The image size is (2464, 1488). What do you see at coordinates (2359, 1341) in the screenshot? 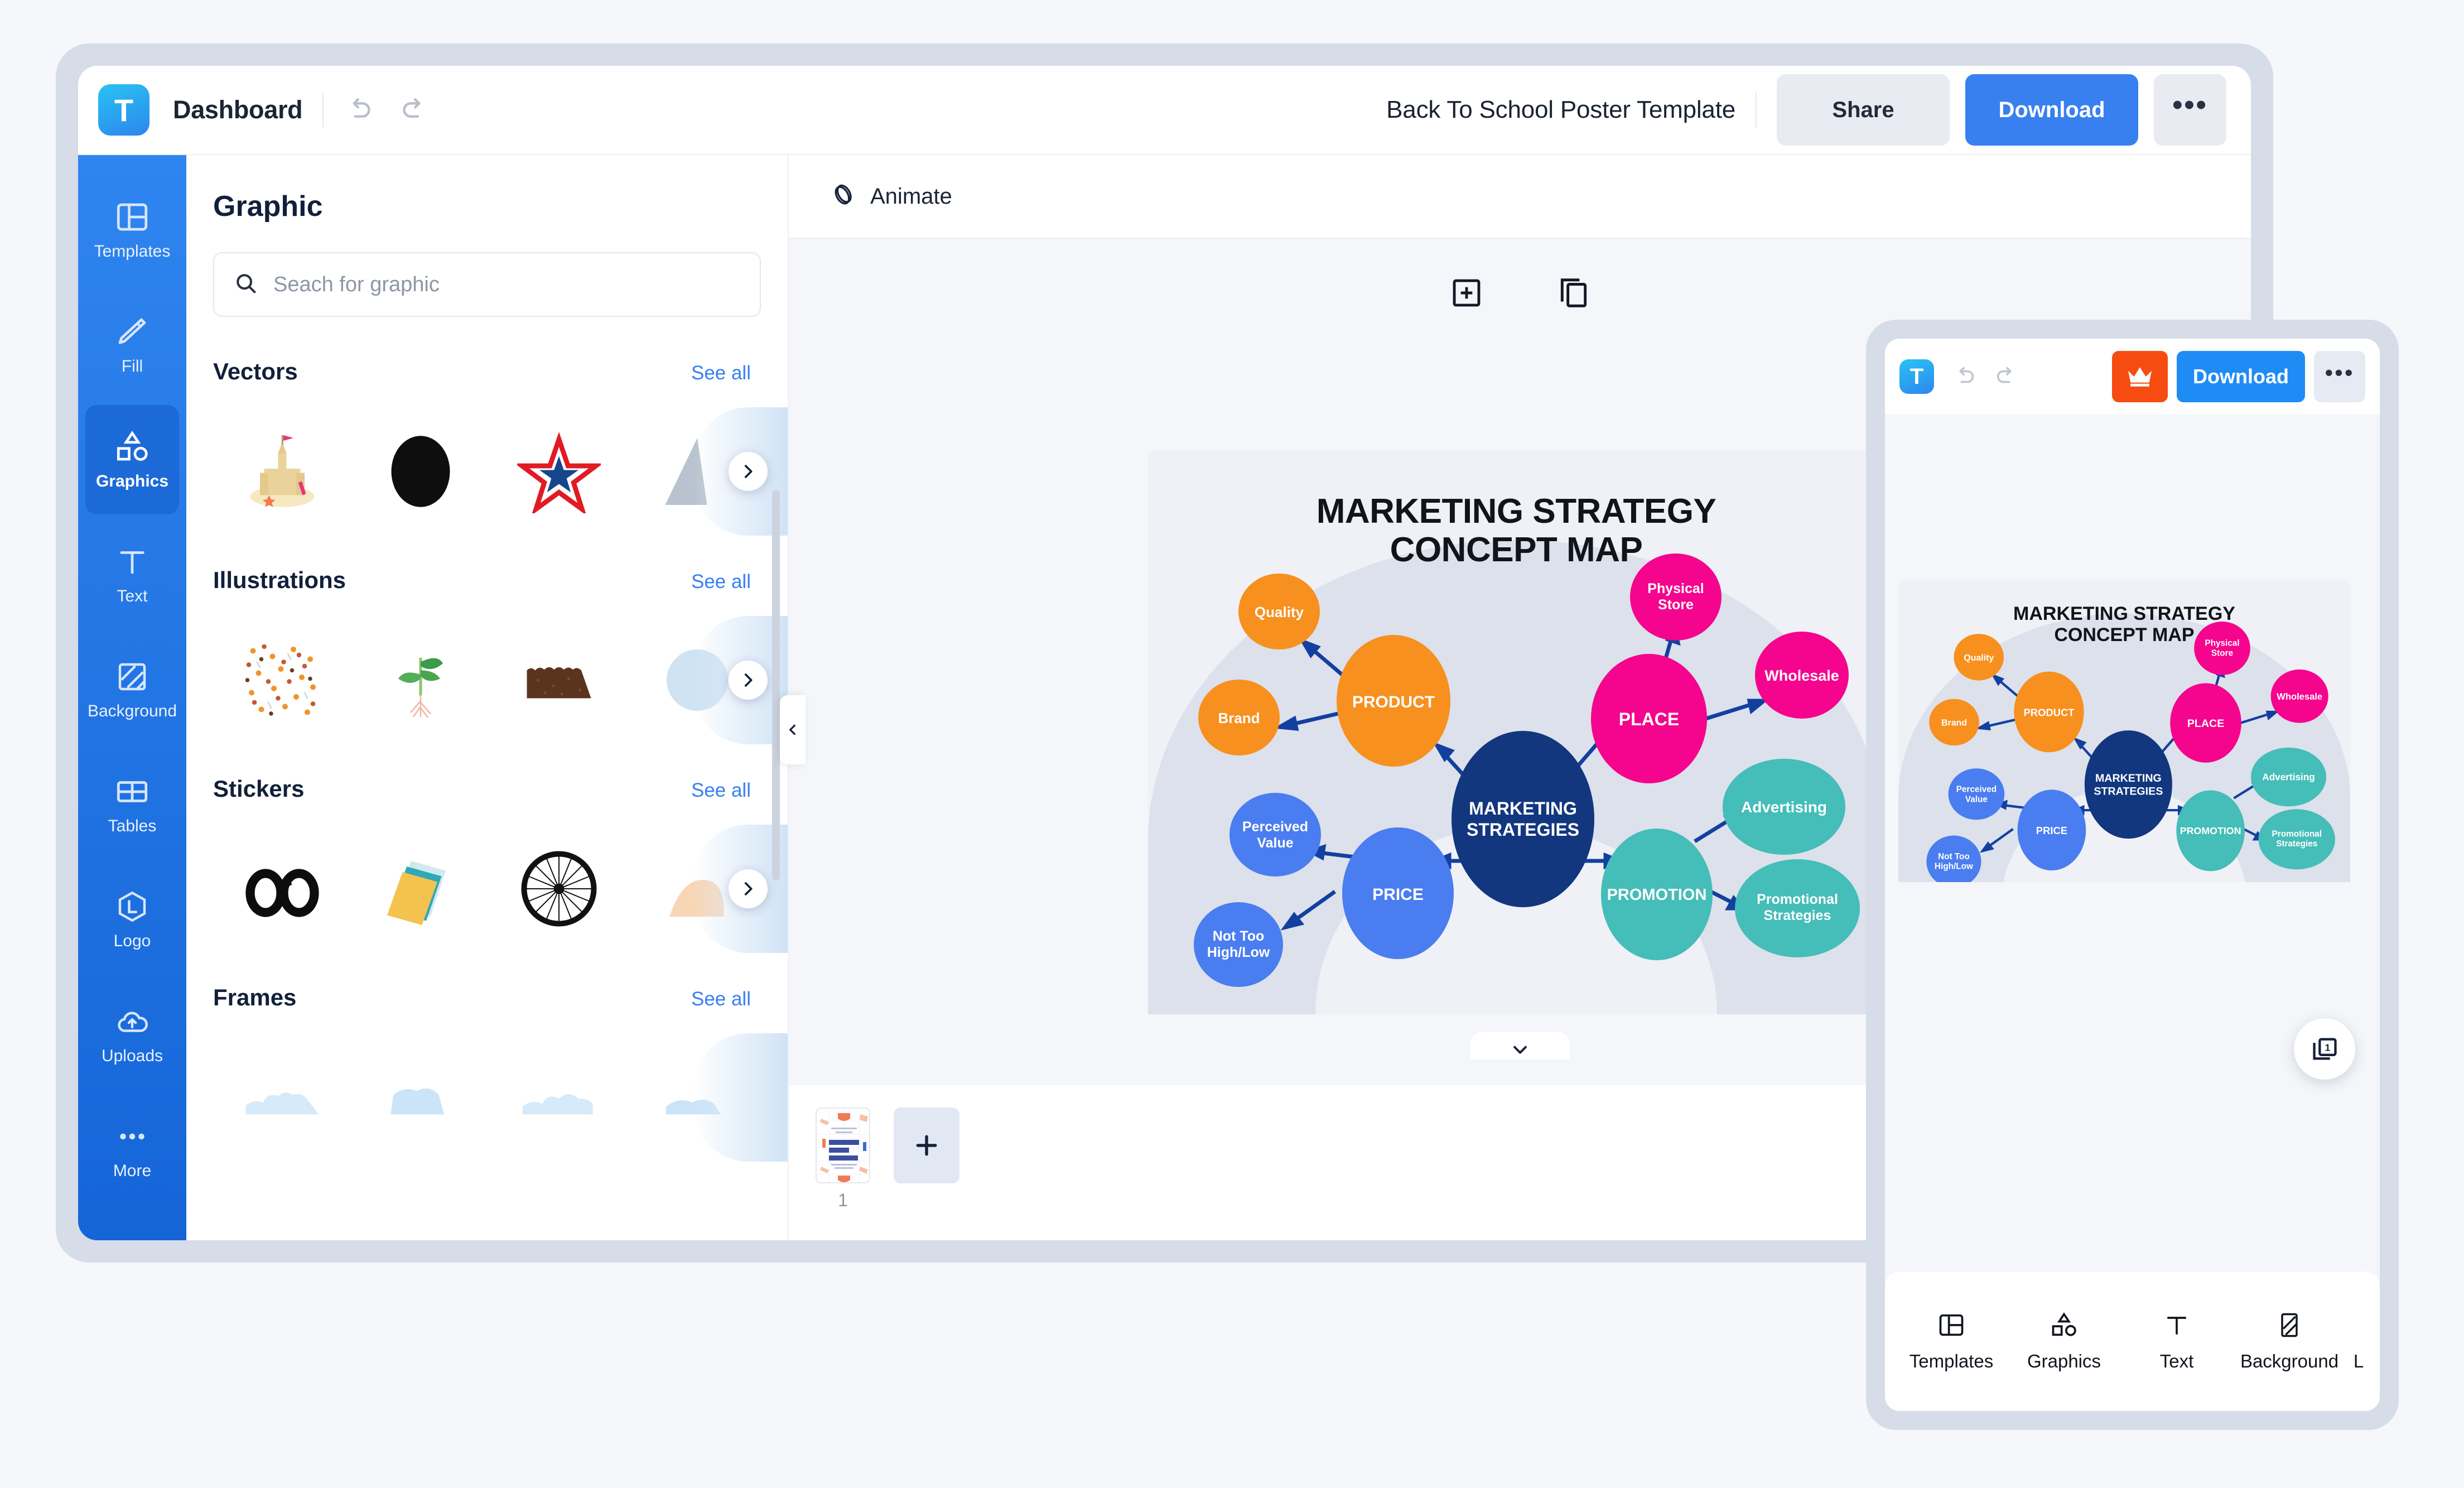
I see `mobile-nav-logo: L` at bounding box center [2359, 1341].